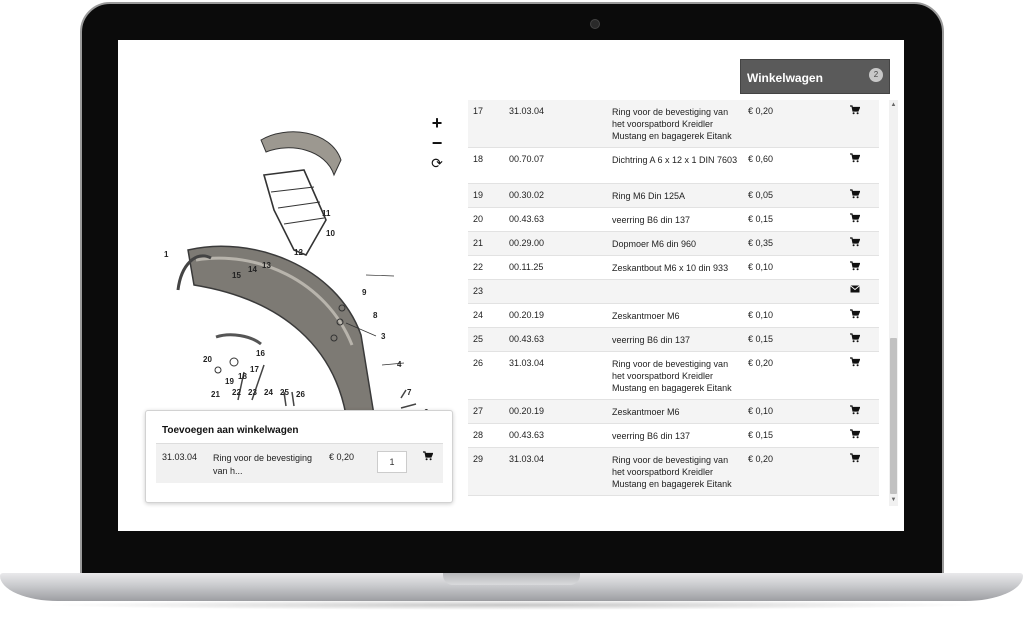 The width and height of the screenshot is (1023, 634). I want to click on callout-12: 12, so click(298, 252).